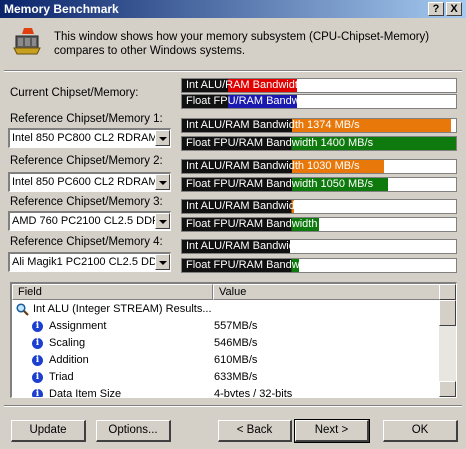 This screenshot has height=449, width=466. What do you see at coordinates (67, 343) in the screenshot?
I see `field-cell: Scaling` at bounding box center [67, 343].